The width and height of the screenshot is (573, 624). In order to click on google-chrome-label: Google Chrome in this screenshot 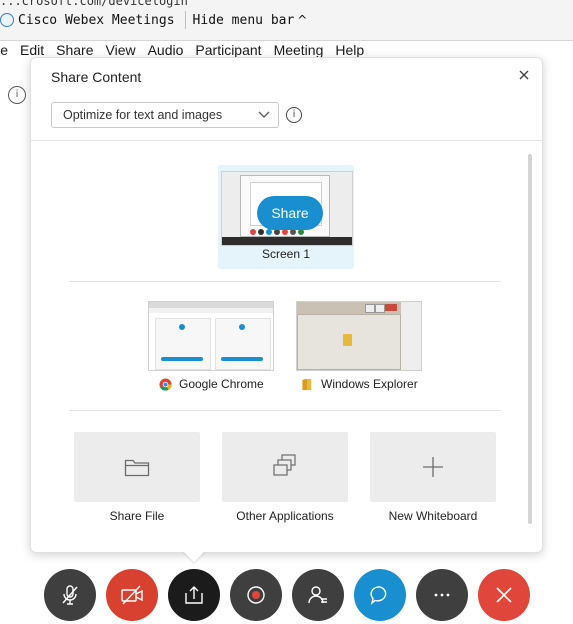, I will do `click(211, 384)`.